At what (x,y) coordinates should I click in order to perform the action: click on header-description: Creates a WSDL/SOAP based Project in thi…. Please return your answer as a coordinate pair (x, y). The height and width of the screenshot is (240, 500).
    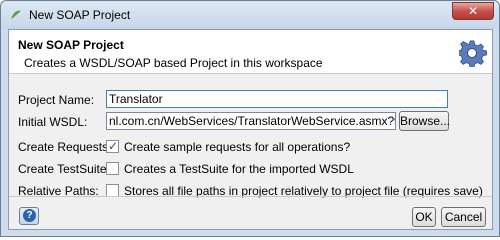
    Looking at the image, I should click on (173, 63).